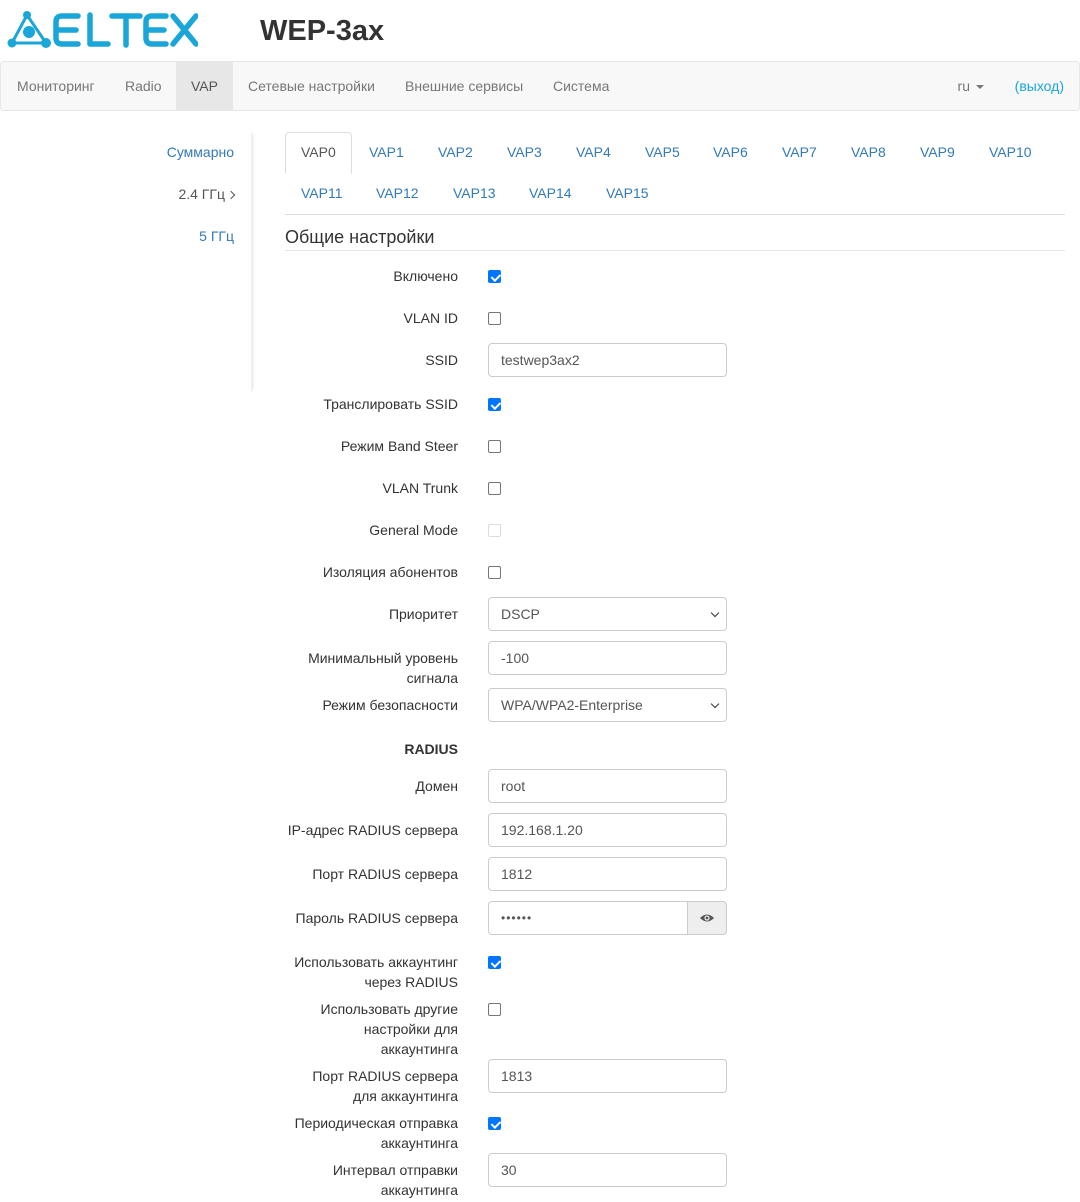  Describe the element at coordinates (971, 86) in the screenshot. I see `language-dropdown: ru` at that location.